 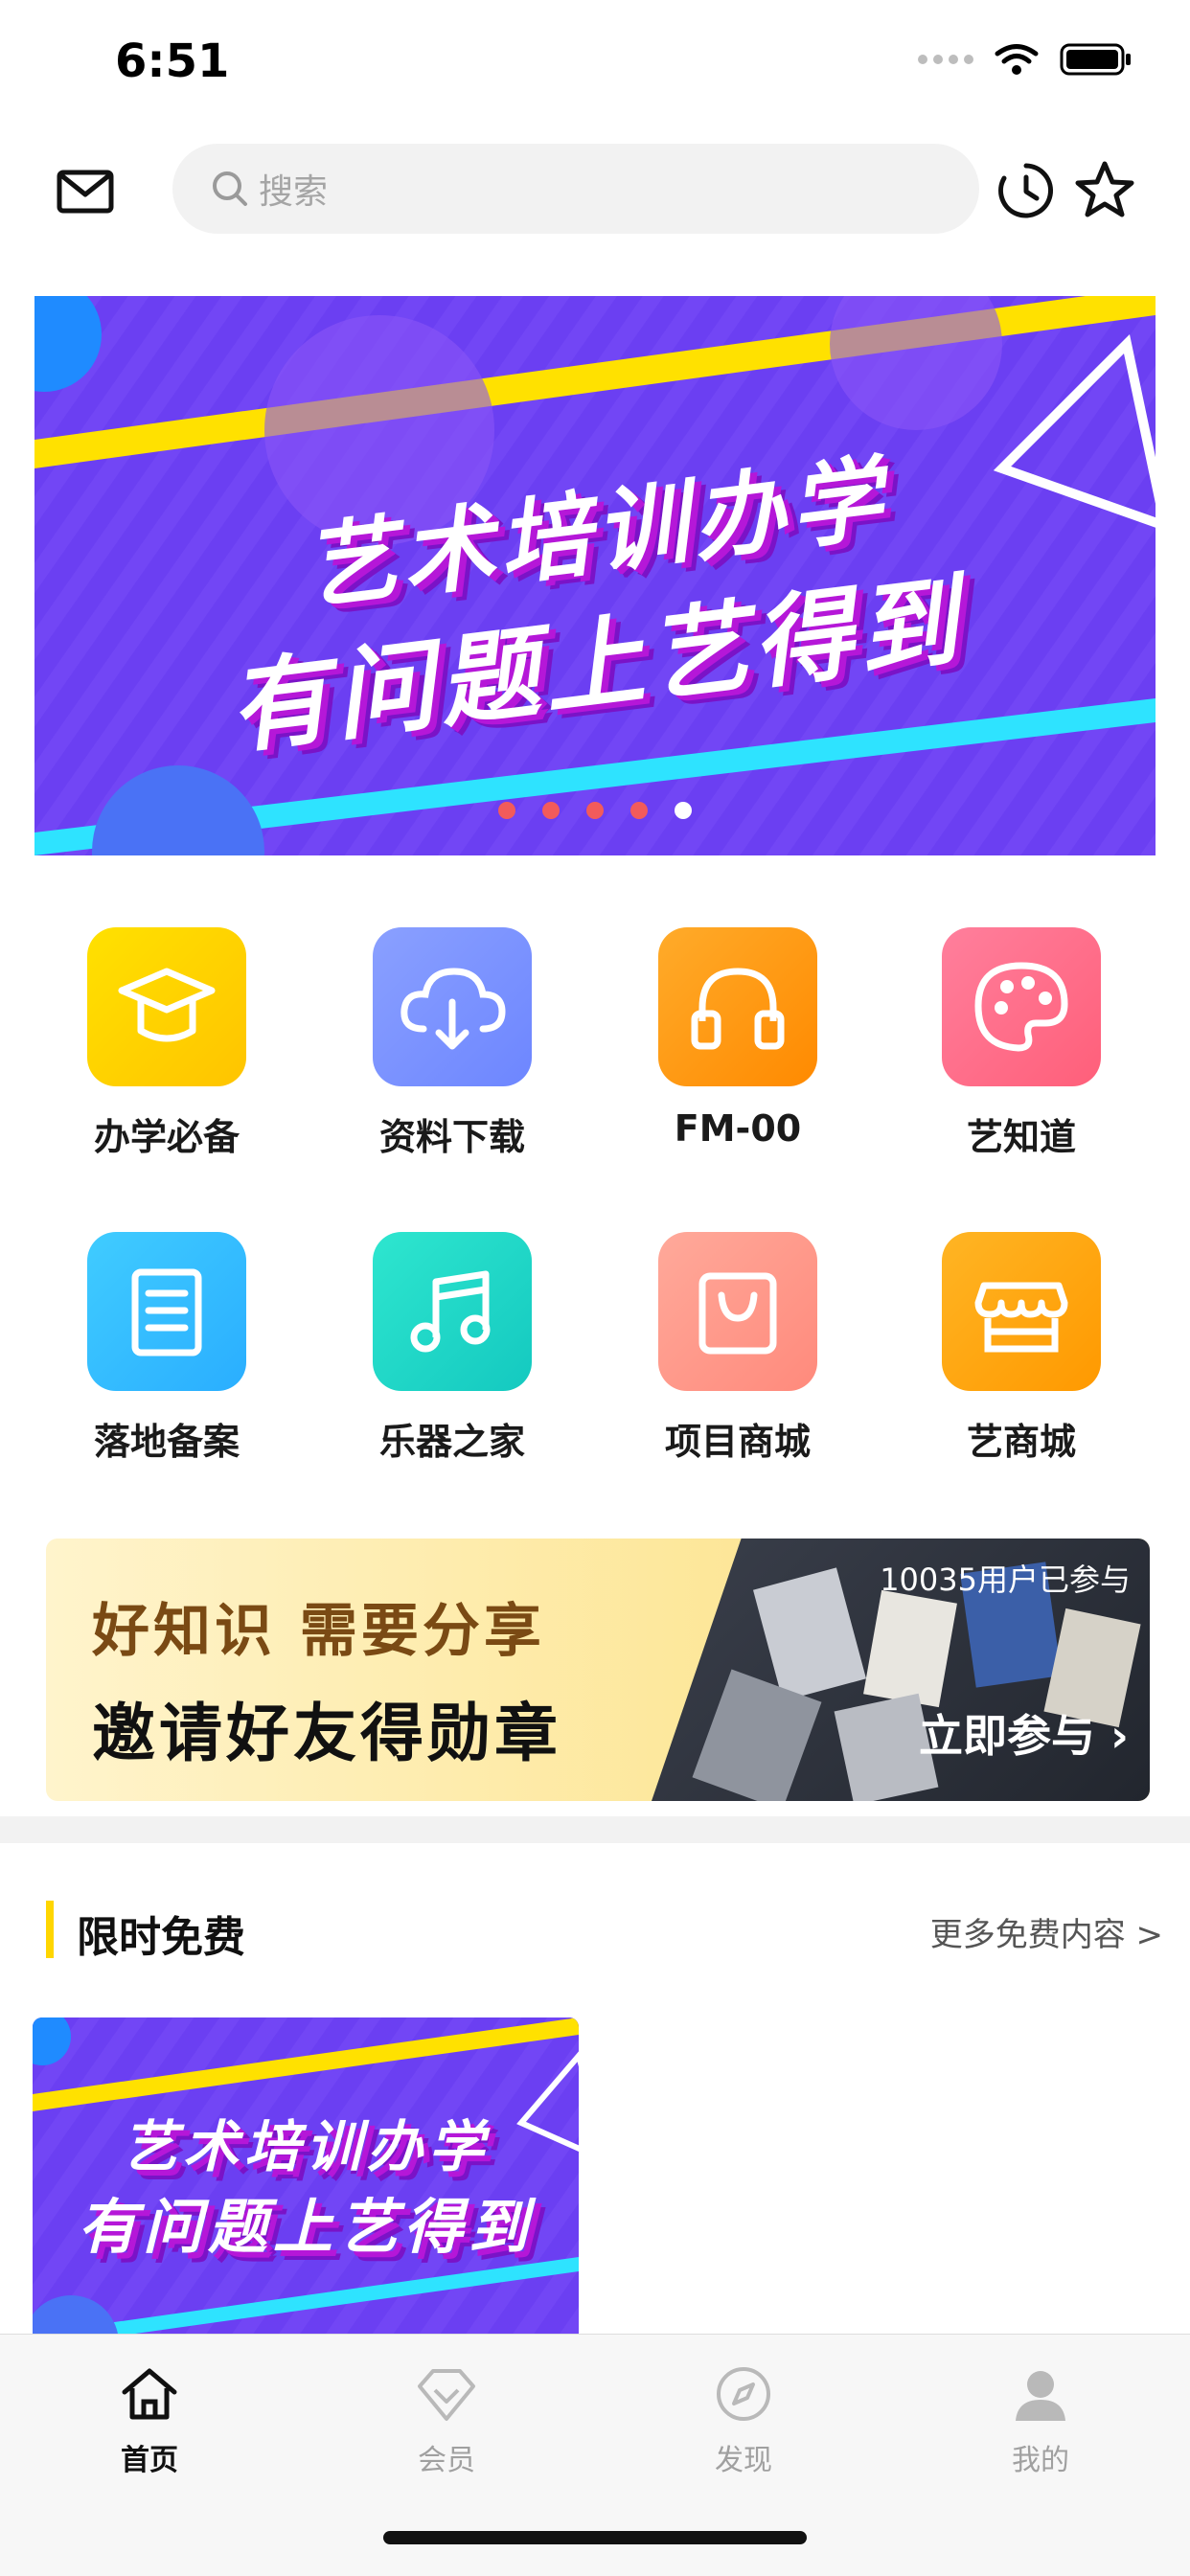 I want to click on tab-label: 发现, so click(x=744, y=2460).